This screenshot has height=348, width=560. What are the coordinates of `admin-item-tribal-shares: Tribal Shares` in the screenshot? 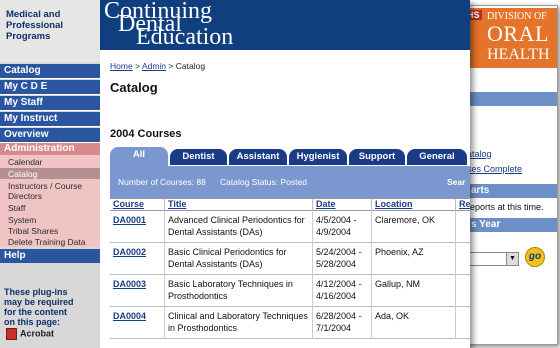 It's located at (33, 231).